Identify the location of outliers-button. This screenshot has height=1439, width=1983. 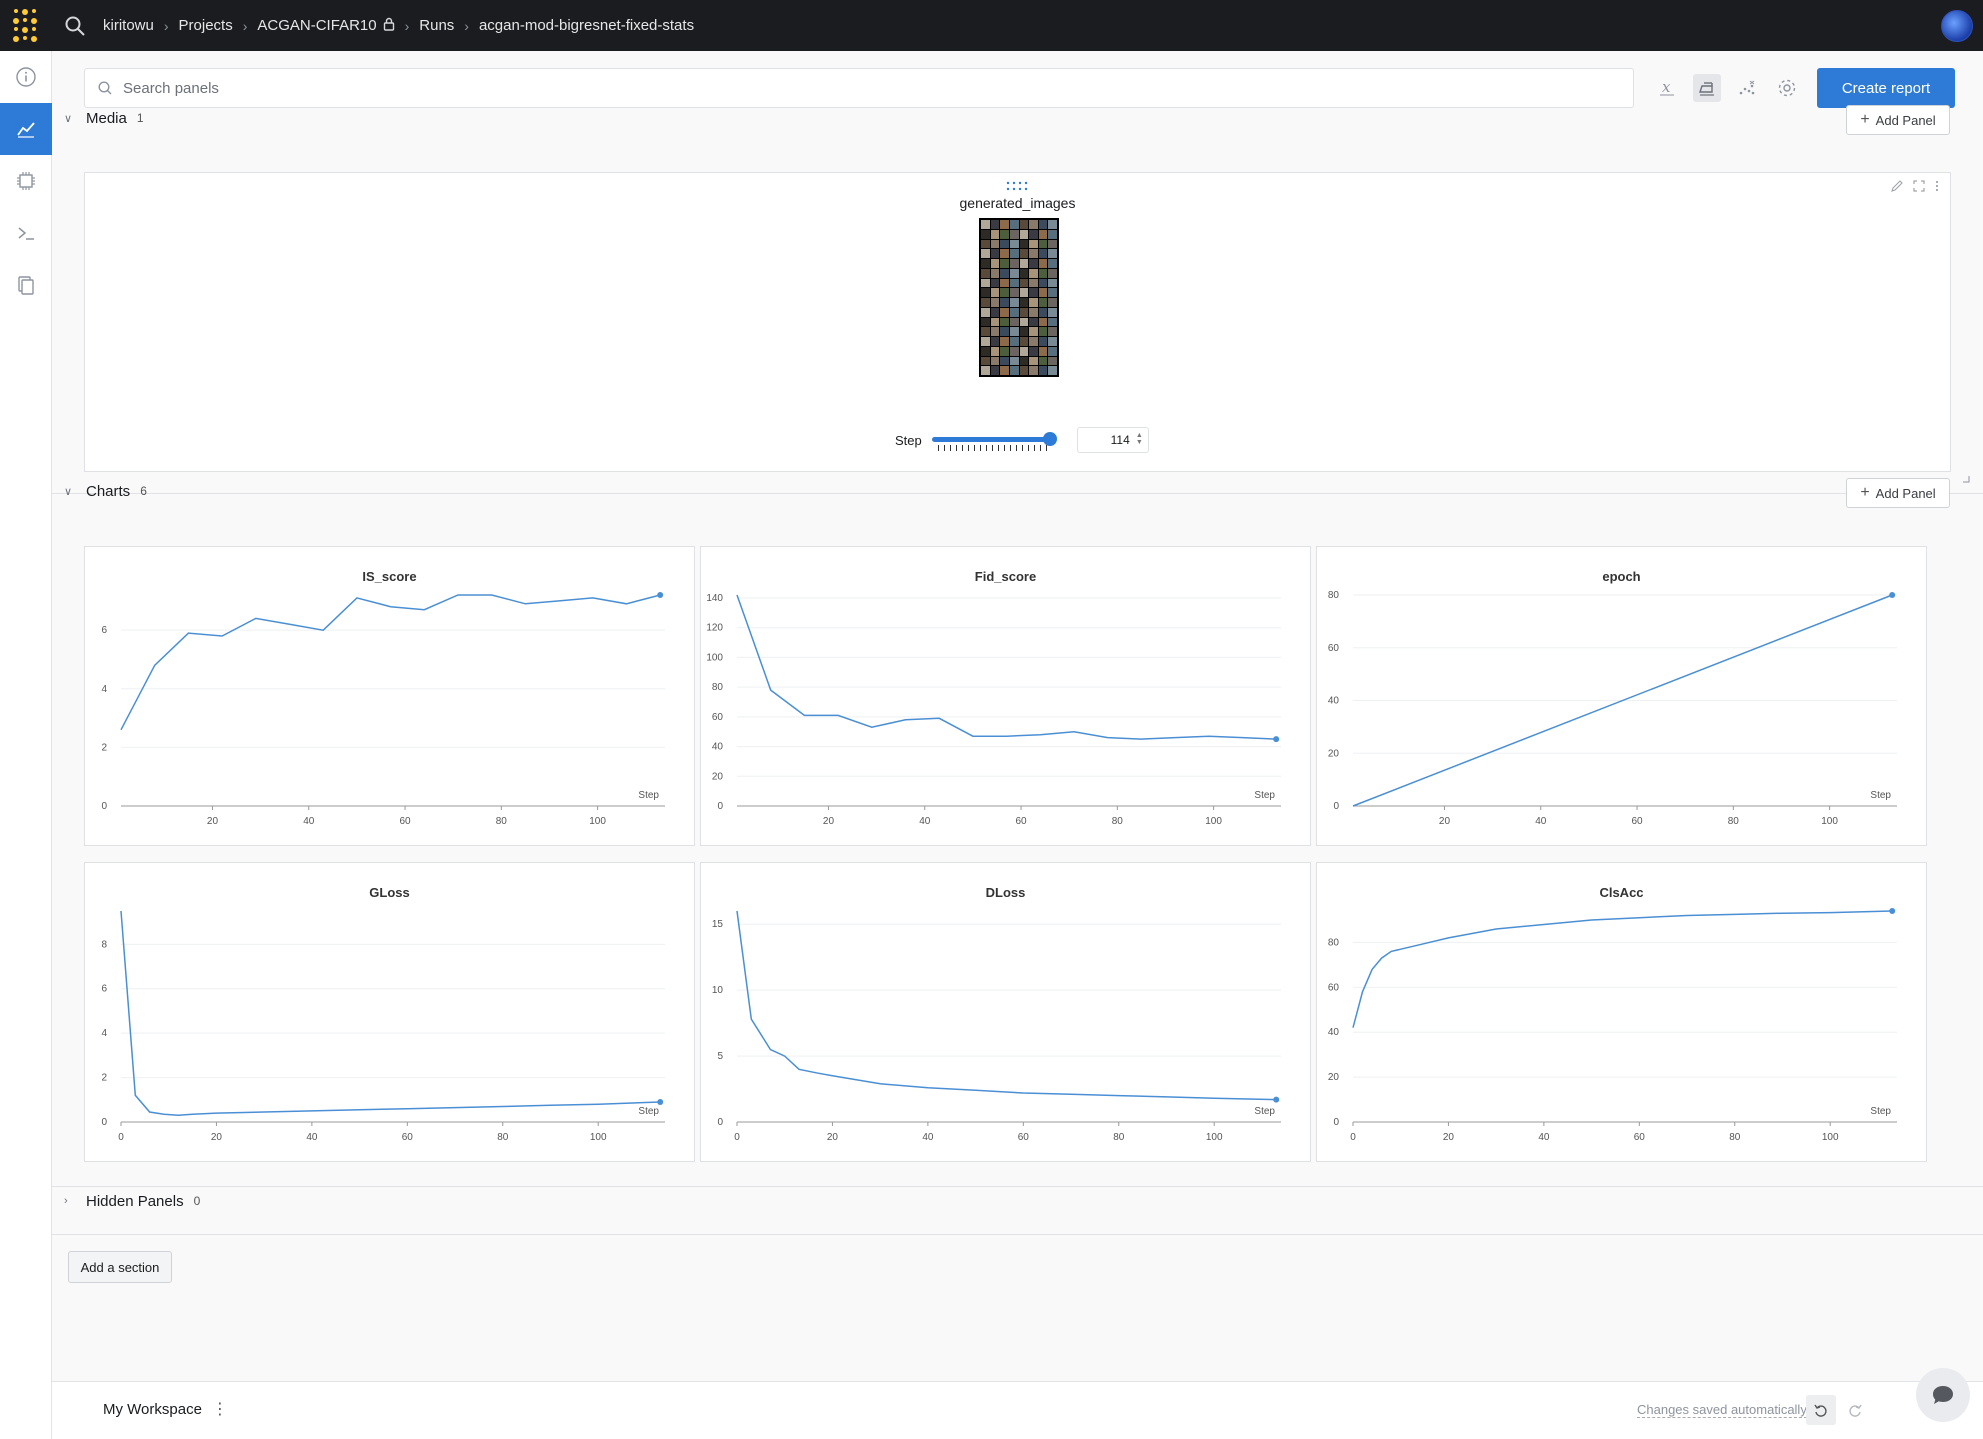
(1747, 88).